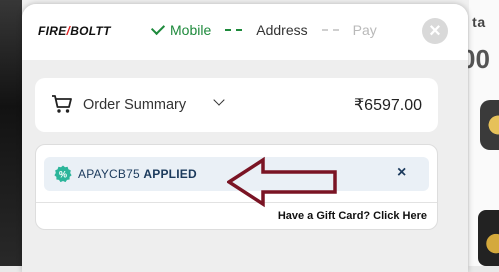 This screenshot has height=272, width=499. Describe the element at coordinates (435, 31) in the screenshot. I see `close-icon: ×` at that location.